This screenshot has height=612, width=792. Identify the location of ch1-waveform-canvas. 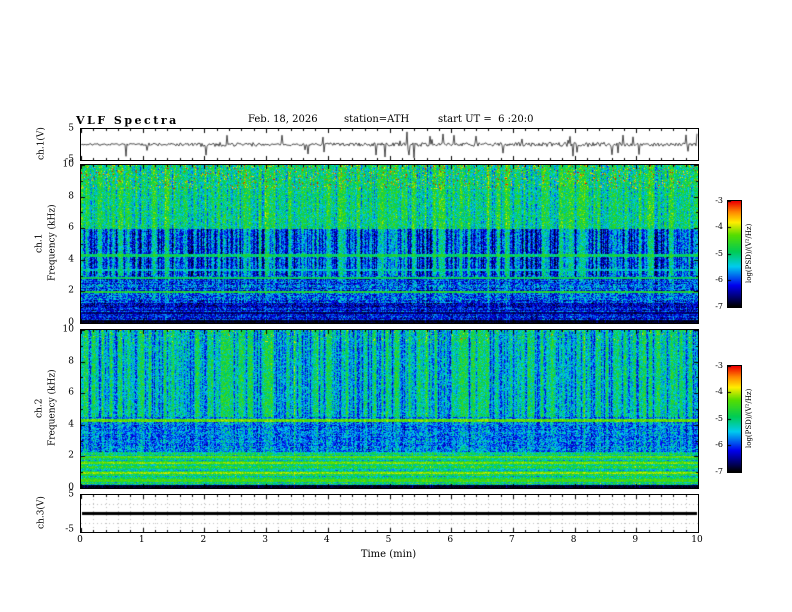
(389, 144).